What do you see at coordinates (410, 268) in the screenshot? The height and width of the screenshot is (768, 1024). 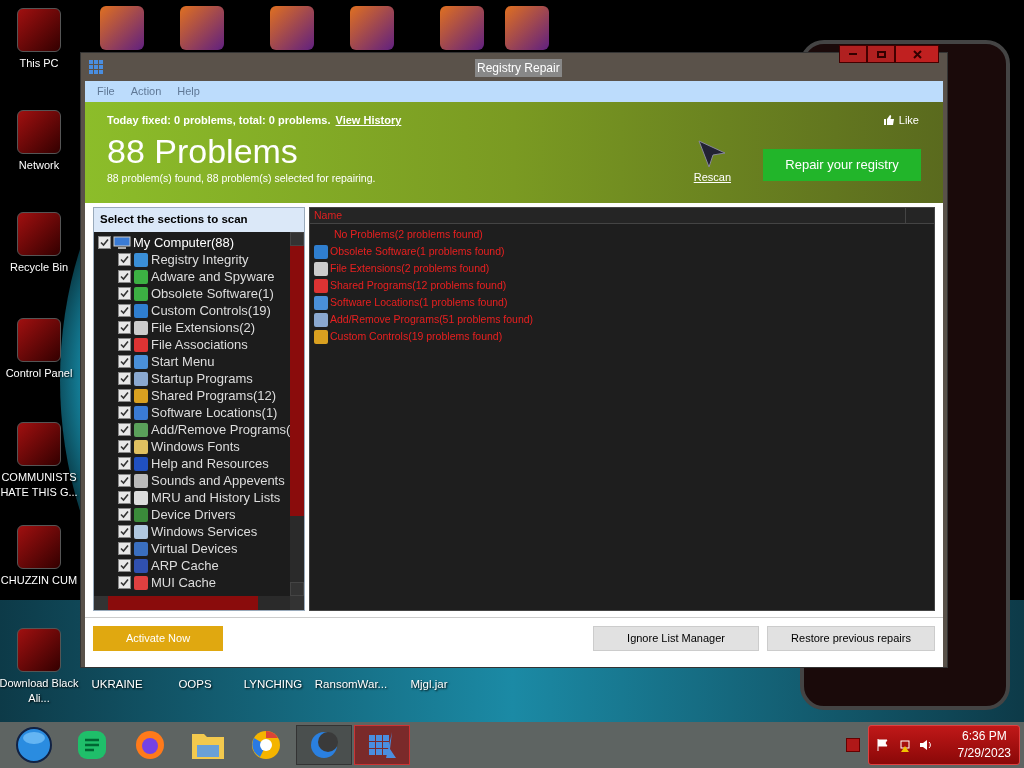 I see `result-row: File Extensions(2 problems found)` at bounding box center [410, 268].